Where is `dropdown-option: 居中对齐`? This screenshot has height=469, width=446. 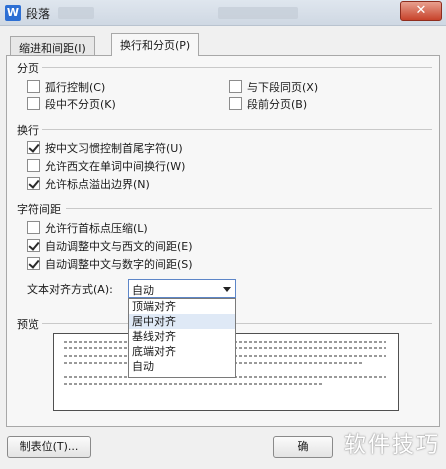 dropdown-option: 居中对齐 is located at coordinates (182, 321).